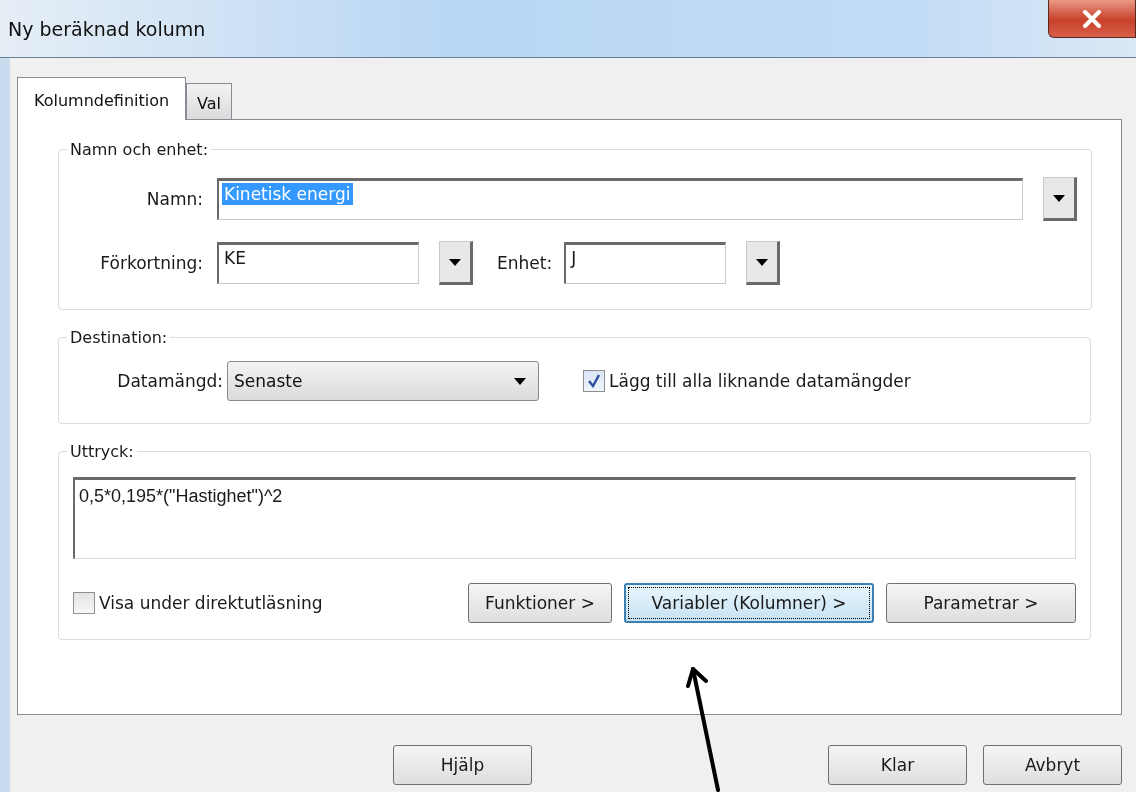 This screenshot has height=792, width=1136. Describe the element at coordinates (151, 263) in the screenshot. I see `field-label: Förkortning:` at that location.